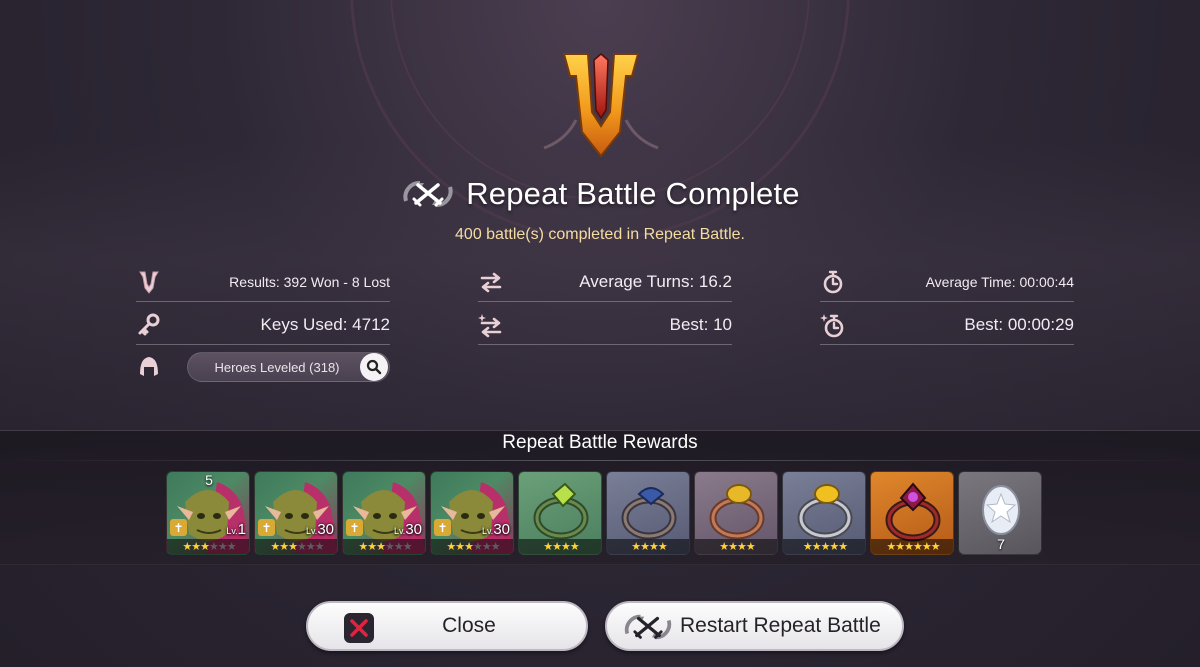 The height and width of the screenshot is (667, 1200). Describe the element at coordinates (824, 513) in the screenshot. I see `reward-ring-tile: ★★★★★` at that location.